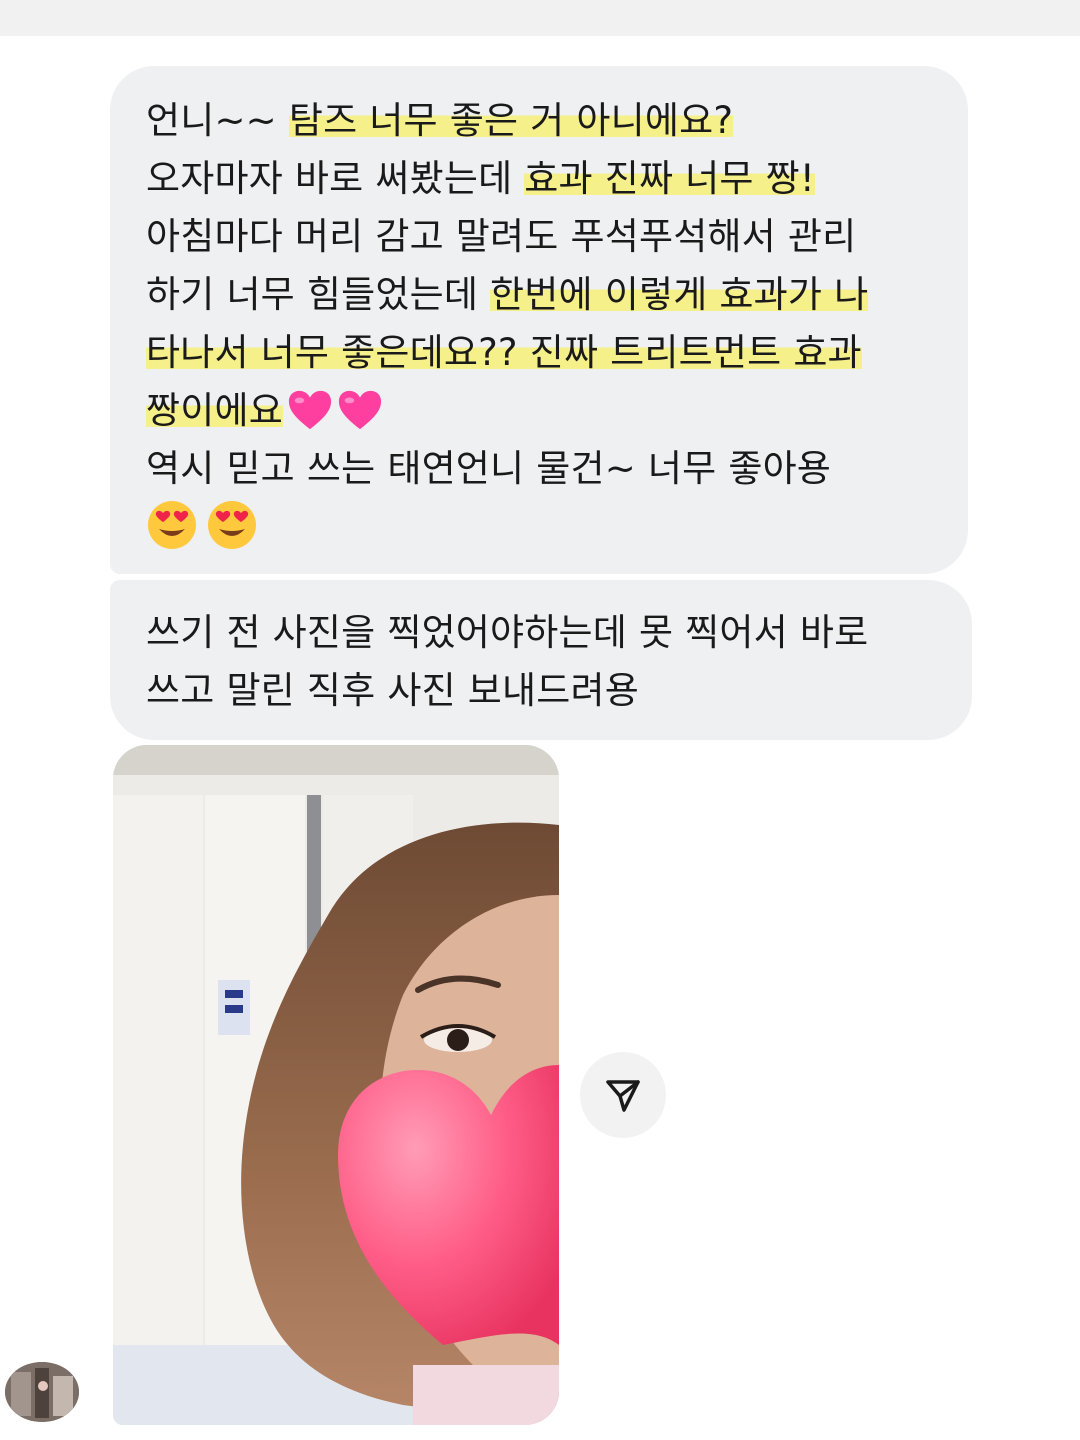 Image resolution: width=1080 pixels, height=1440 pixels. Describe the element at coordinates (489, 468) in the screenshot. I see `text-plain: 역시 믿고 쓰는 태연언니 물건~ 너무 좋아용` at that location.